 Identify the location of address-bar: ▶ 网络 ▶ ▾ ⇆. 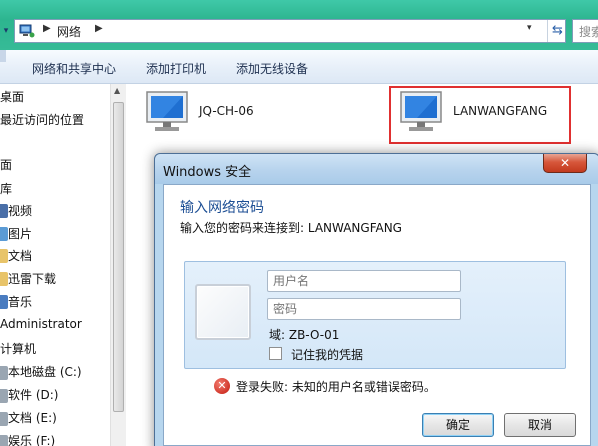
(290, 31).